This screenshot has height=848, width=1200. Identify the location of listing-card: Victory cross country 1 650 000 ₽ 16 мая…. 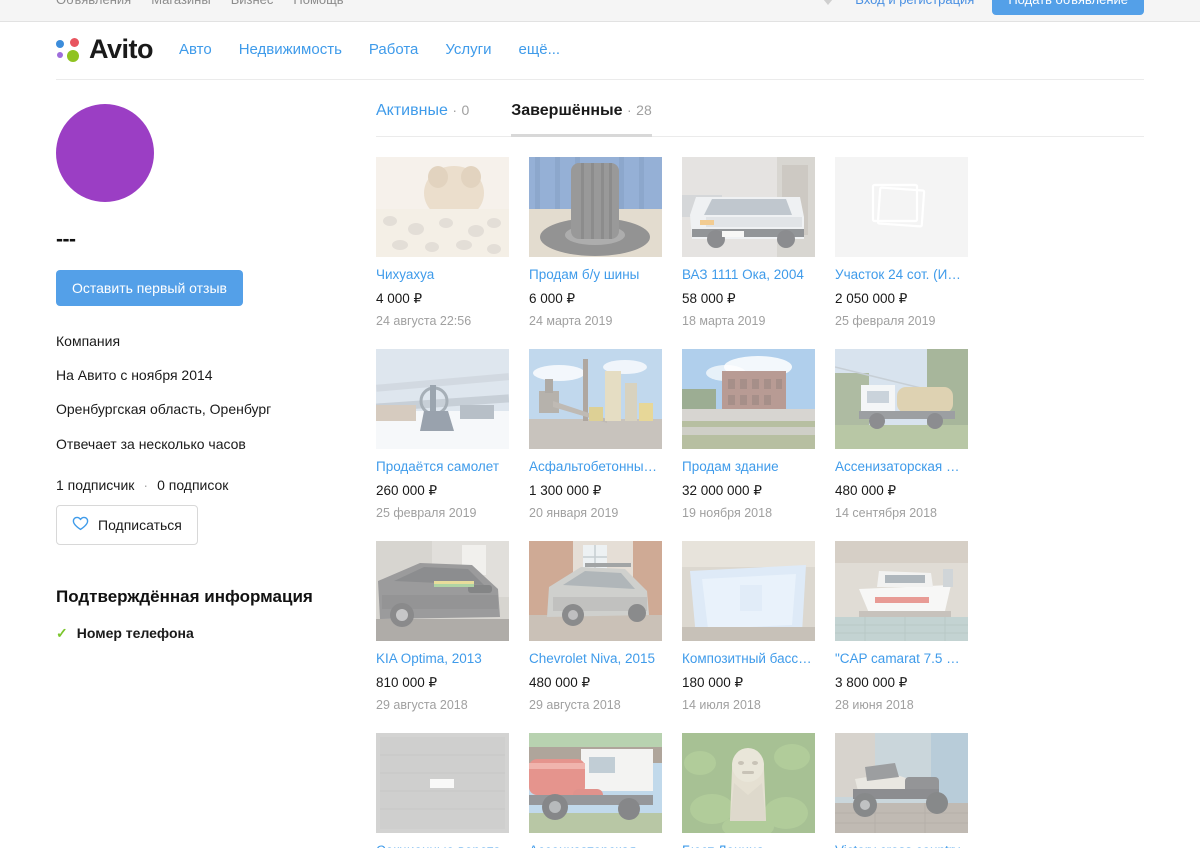
(901, 790).